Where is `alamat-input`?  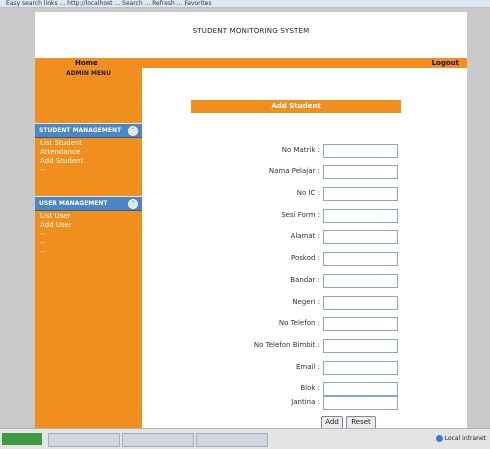
alamat-input is located at coordinates (360, 237).